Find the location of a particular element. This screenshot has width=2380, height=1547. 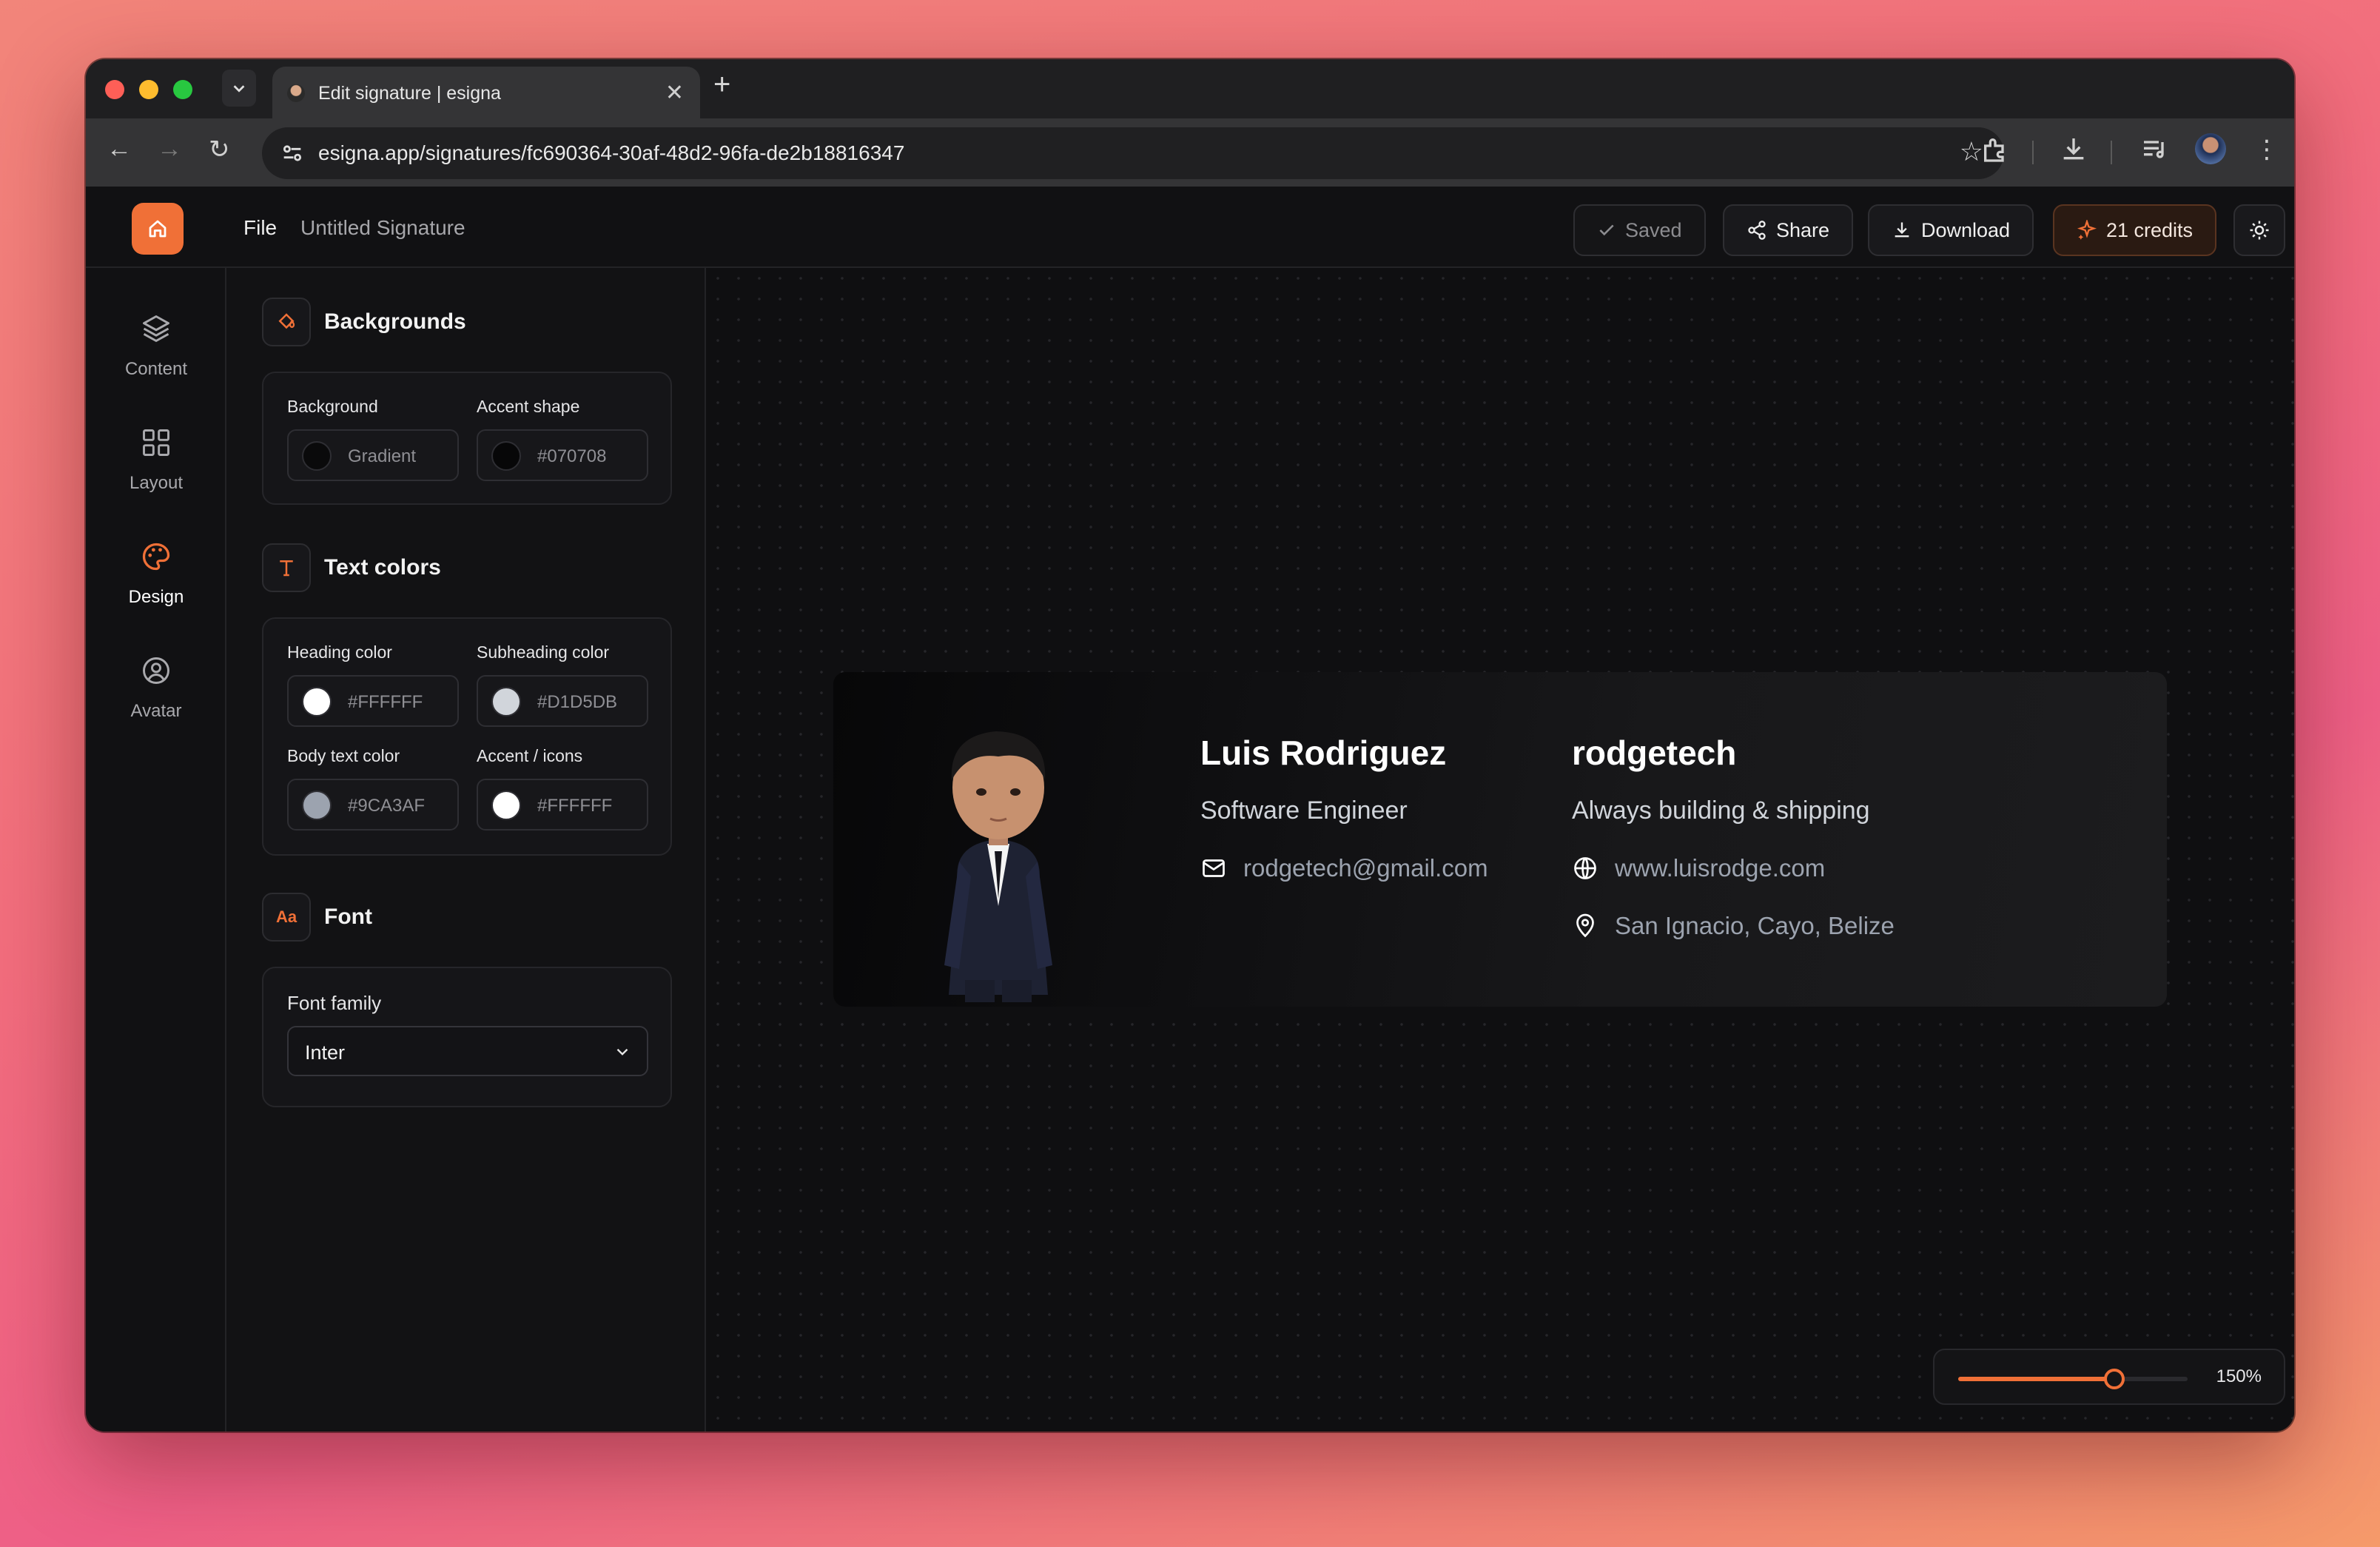

subheading-color-swatch is located at coordinates (506, 702).